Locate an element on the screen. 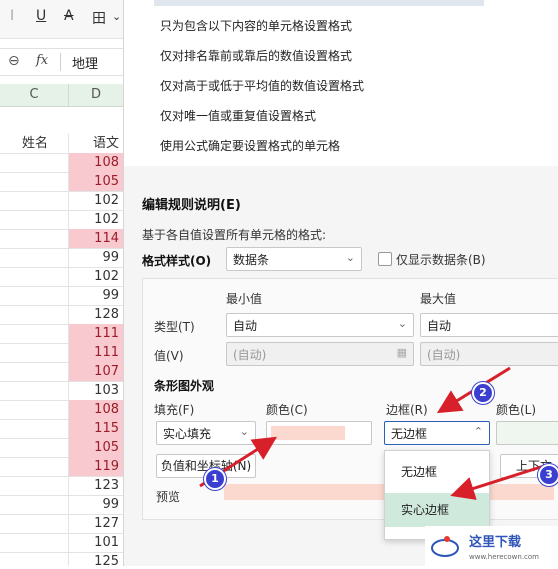 The image size is (558, 569). cell-chinese-score: 123 is located at coordinates (96, 485).